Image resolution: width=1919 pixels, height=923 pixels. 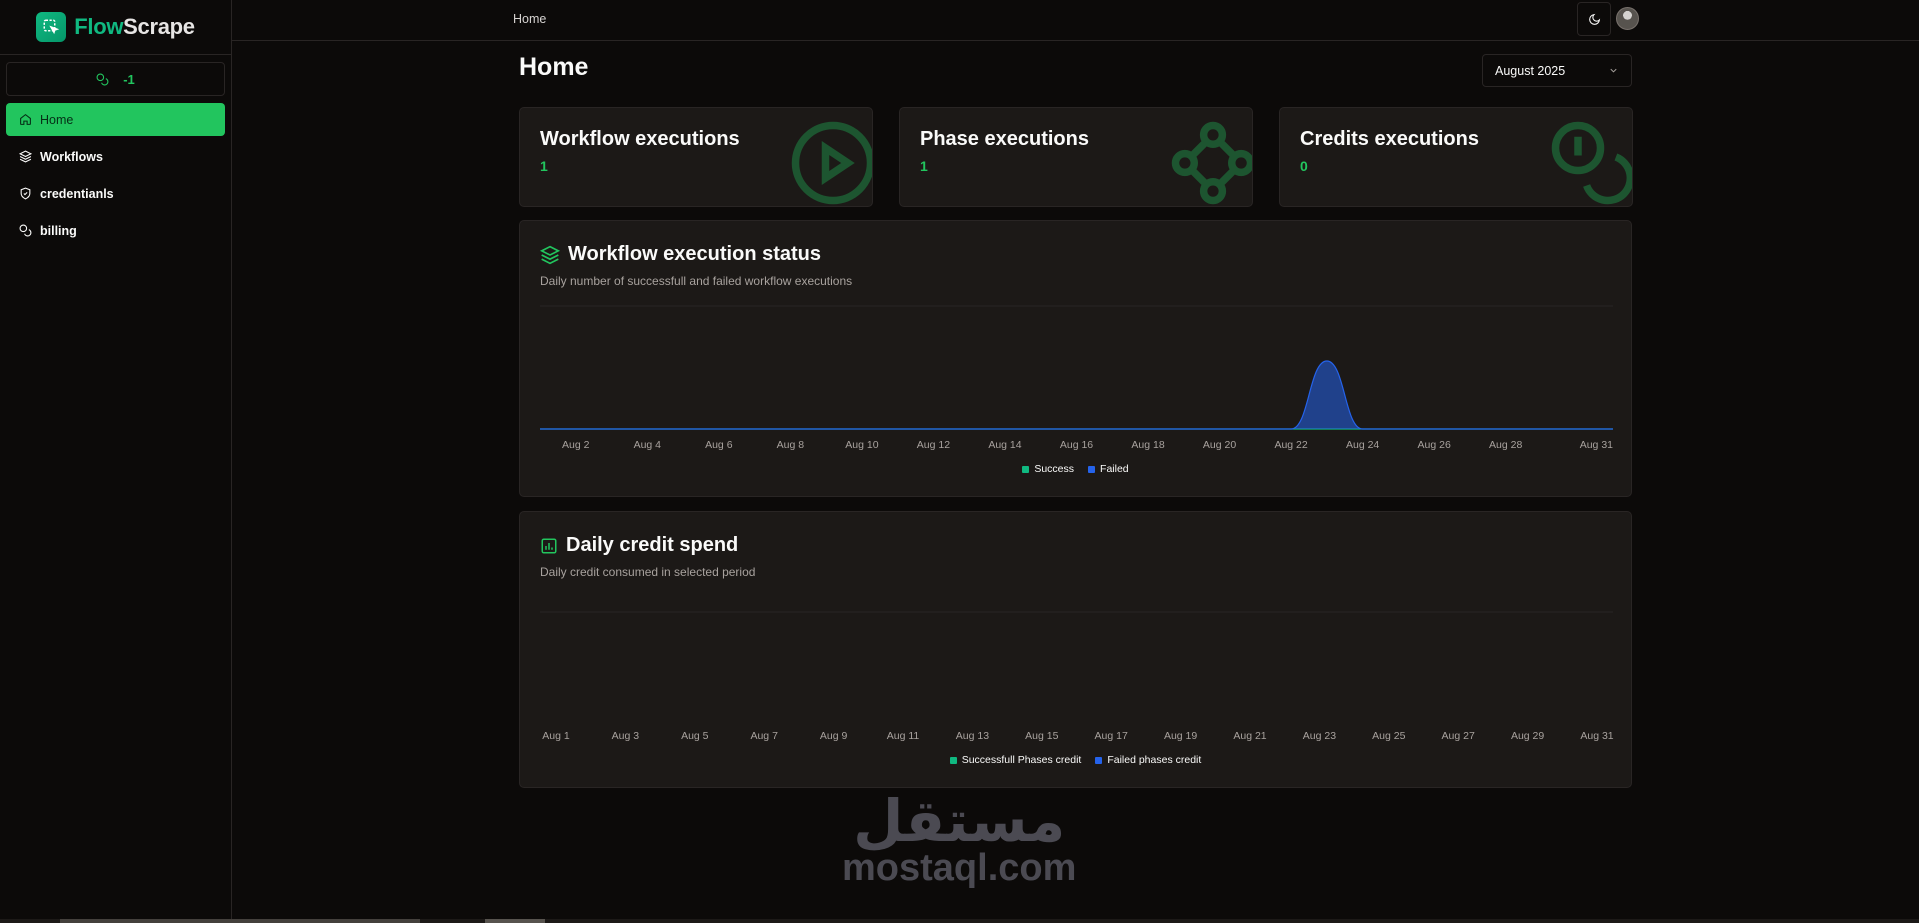 What do you see at coordinates (1304, 166) in the screenshot?
I see `stat-value: 0` at bounding box center [1304, 166].